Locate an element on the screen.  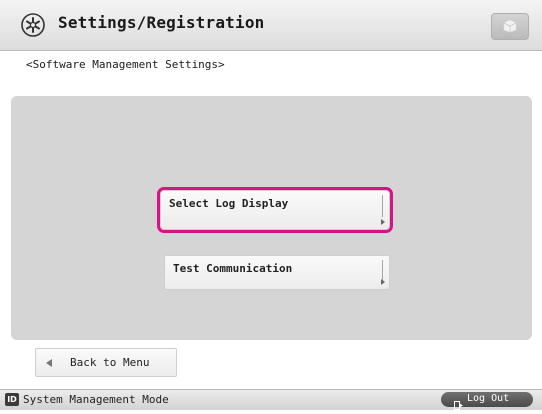
button-label: Select Log Display is located at coordinates (229, 203).